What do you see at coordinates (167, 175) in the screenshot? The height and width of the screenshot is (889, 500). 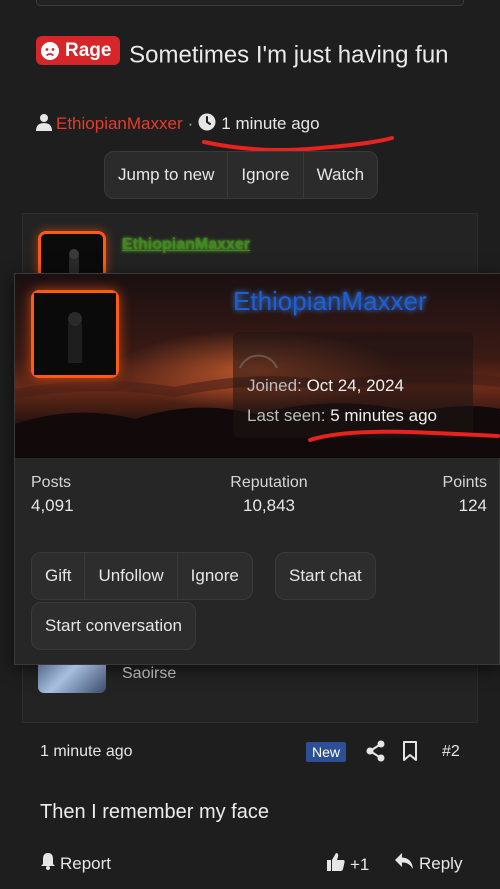 I see `jump-to-new-button: Jump to new` at bounding box center [167, 175].